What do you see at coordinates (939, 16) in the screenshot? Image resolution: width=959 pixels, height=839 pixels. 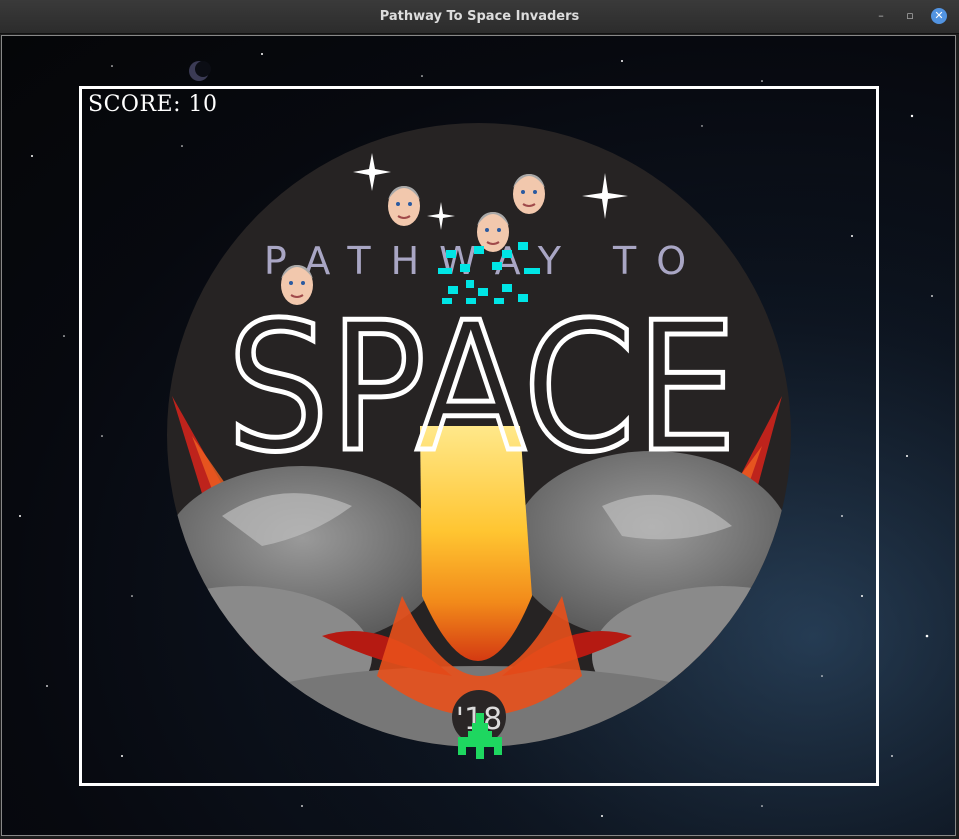 I see `close-button: ✕` at bounding box center [939, 16].